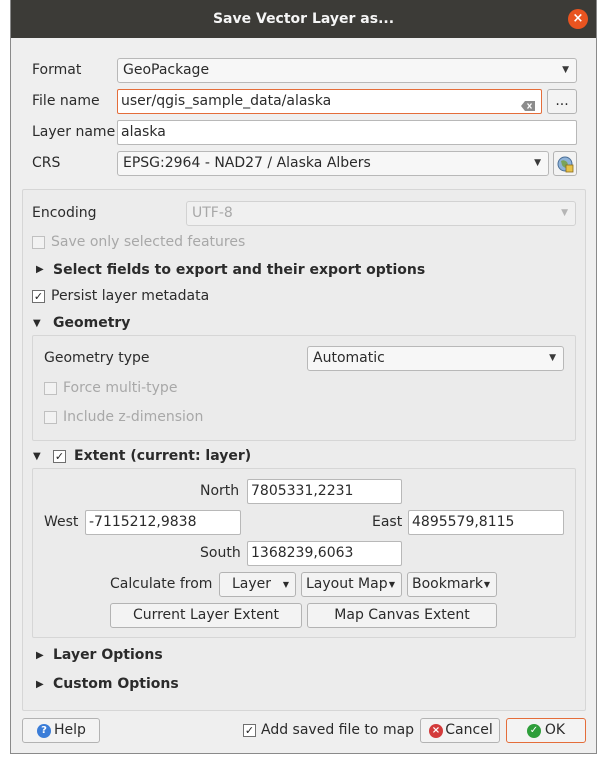 This screenshot has width=606, height=764. I want to click on layer-name-value: alaska, so click(143, 132).